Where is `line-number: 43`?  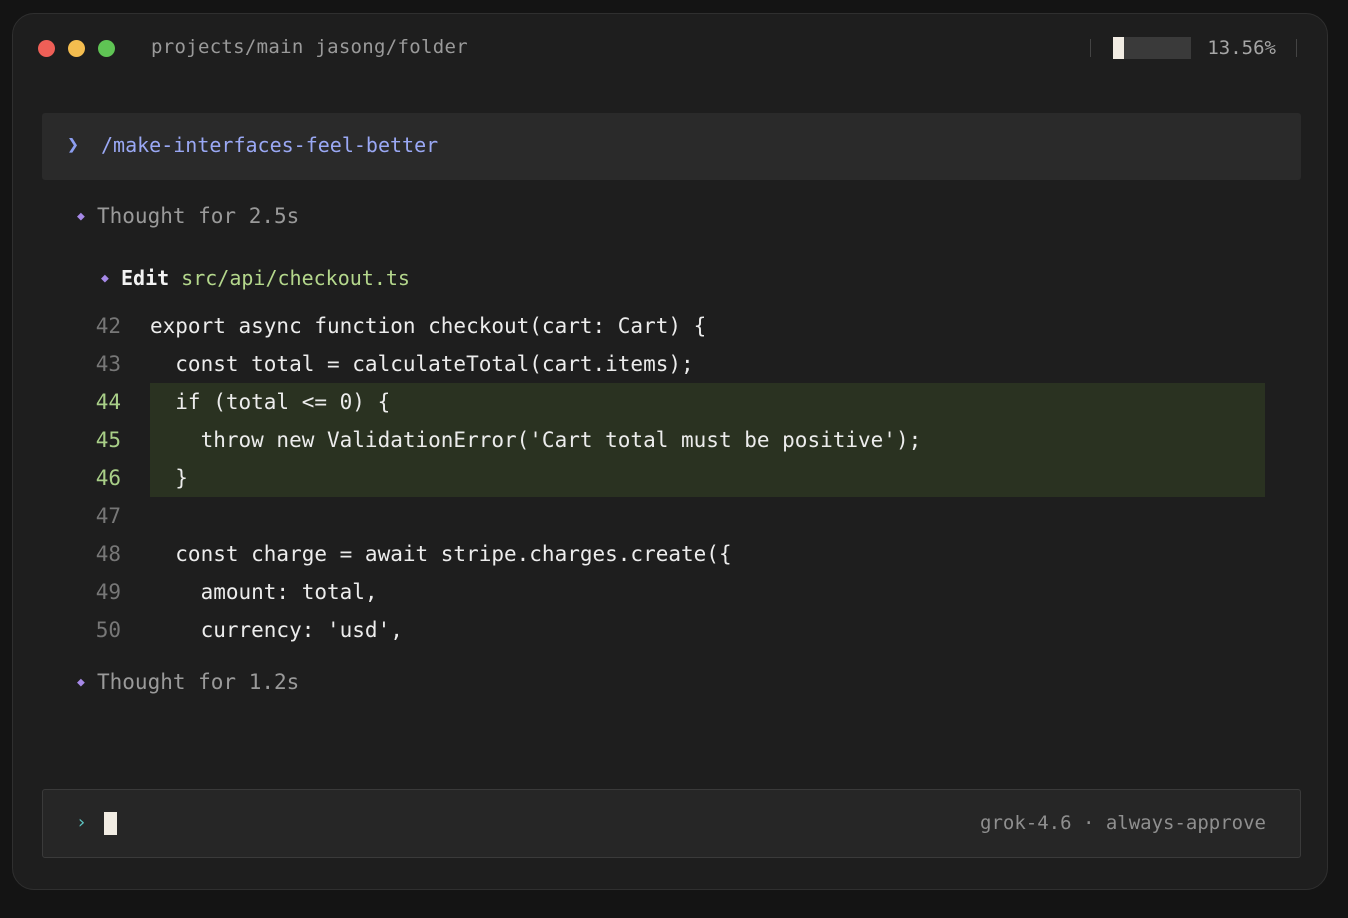
line-number: 43 is located at coordinates (108, 364).